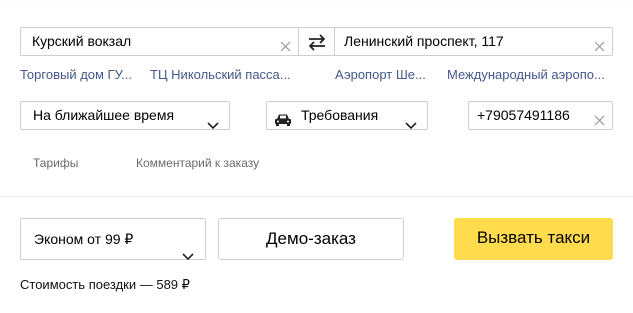 The width and height of the screenshot is (633, 313). What do you see at coordinates (523, 115) in the screenshot?
I see `phone-value: +79057491186` at bounding box center [523, 115].